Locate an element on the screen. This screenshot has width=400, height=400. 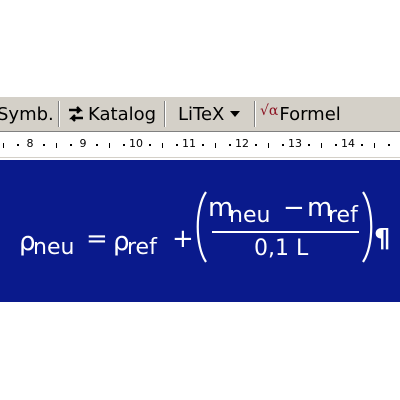
katalog-button: Katalog is located at coordinates (111, 114).